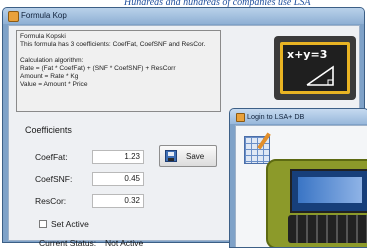  I want to click on current-status-value: Not Active, so click(124, 243).